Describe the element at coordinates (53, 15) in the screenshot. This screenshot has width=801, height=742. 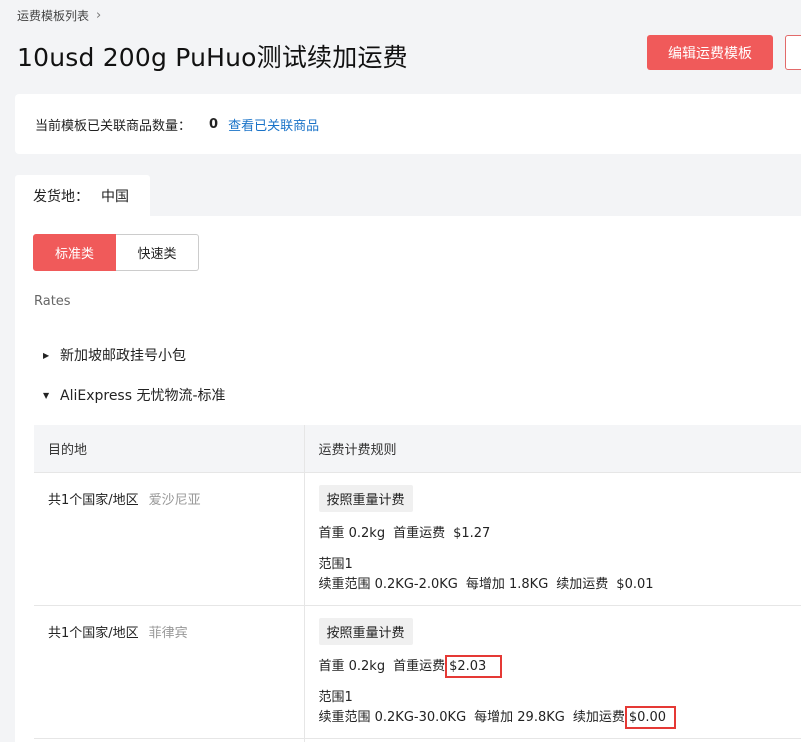
I see `breadcrumb-link: 运费模板列表` at that location.